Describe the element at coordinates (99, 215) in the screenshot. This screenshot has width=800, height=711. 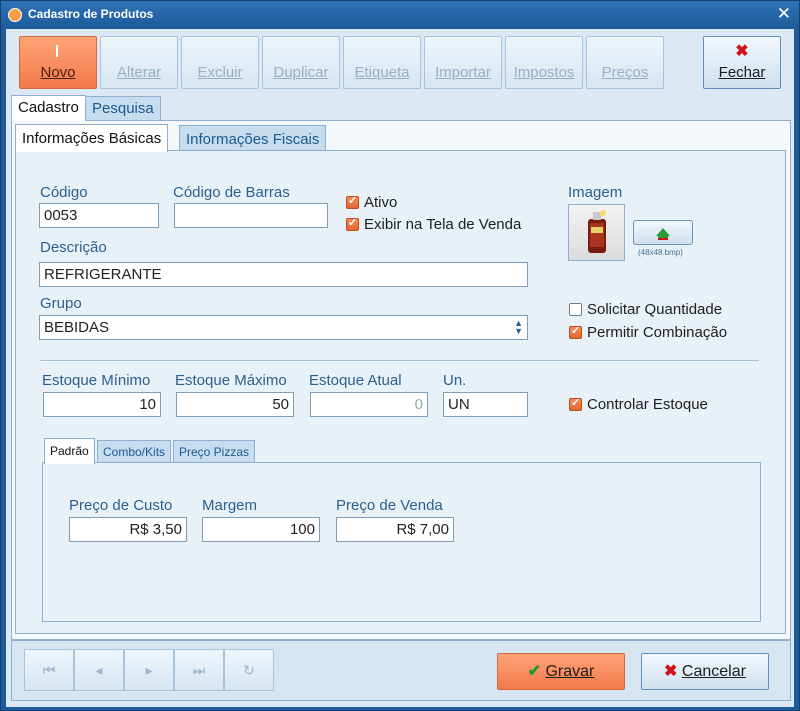
I see `codigo-field: 0053` at that location.